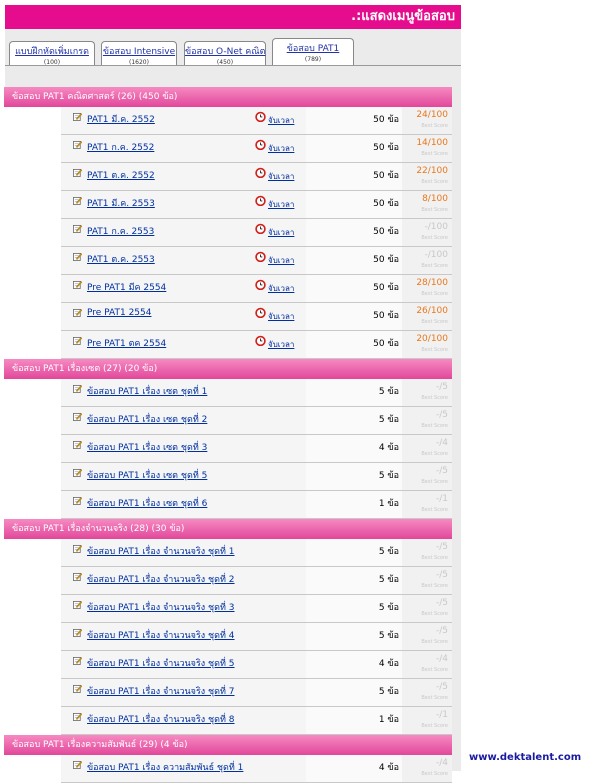 The image size is (600, 783). I want to click on exam-link: ข้อสอบ PAT1 เรื่อง เซต ชุดที่ 6, so click(147, 503).